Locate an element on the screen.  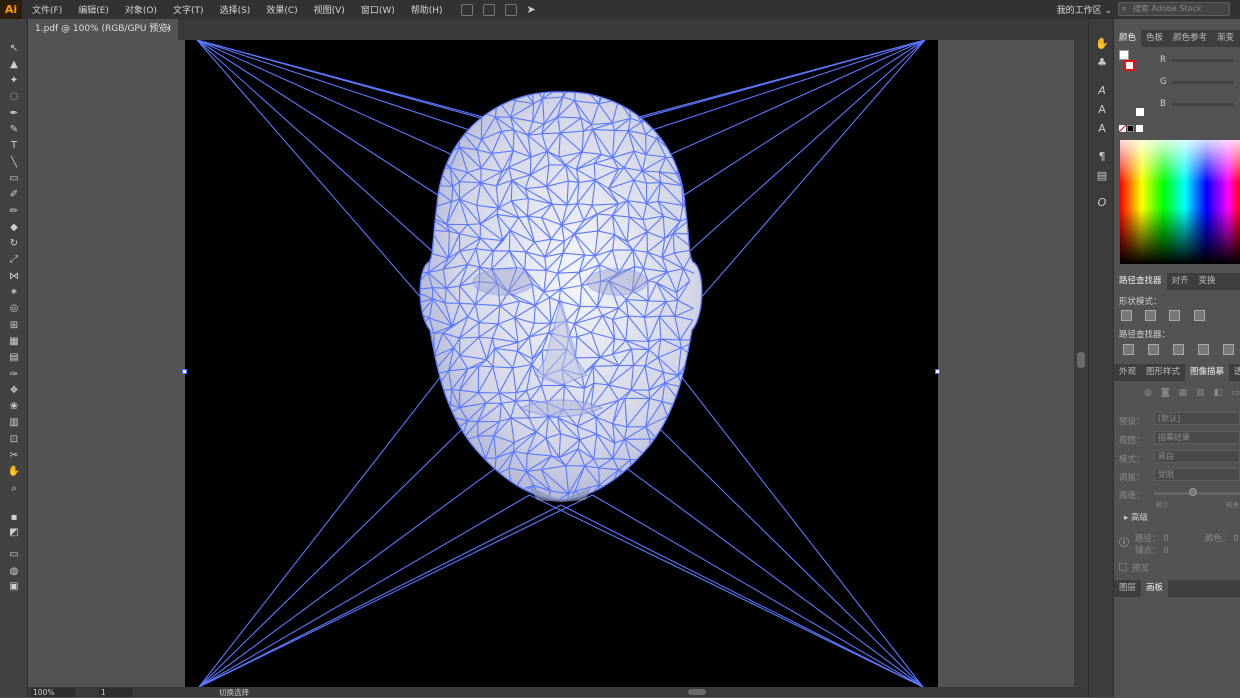
gradient-tool-icon: ▤ is located at coordinates (14, 358).